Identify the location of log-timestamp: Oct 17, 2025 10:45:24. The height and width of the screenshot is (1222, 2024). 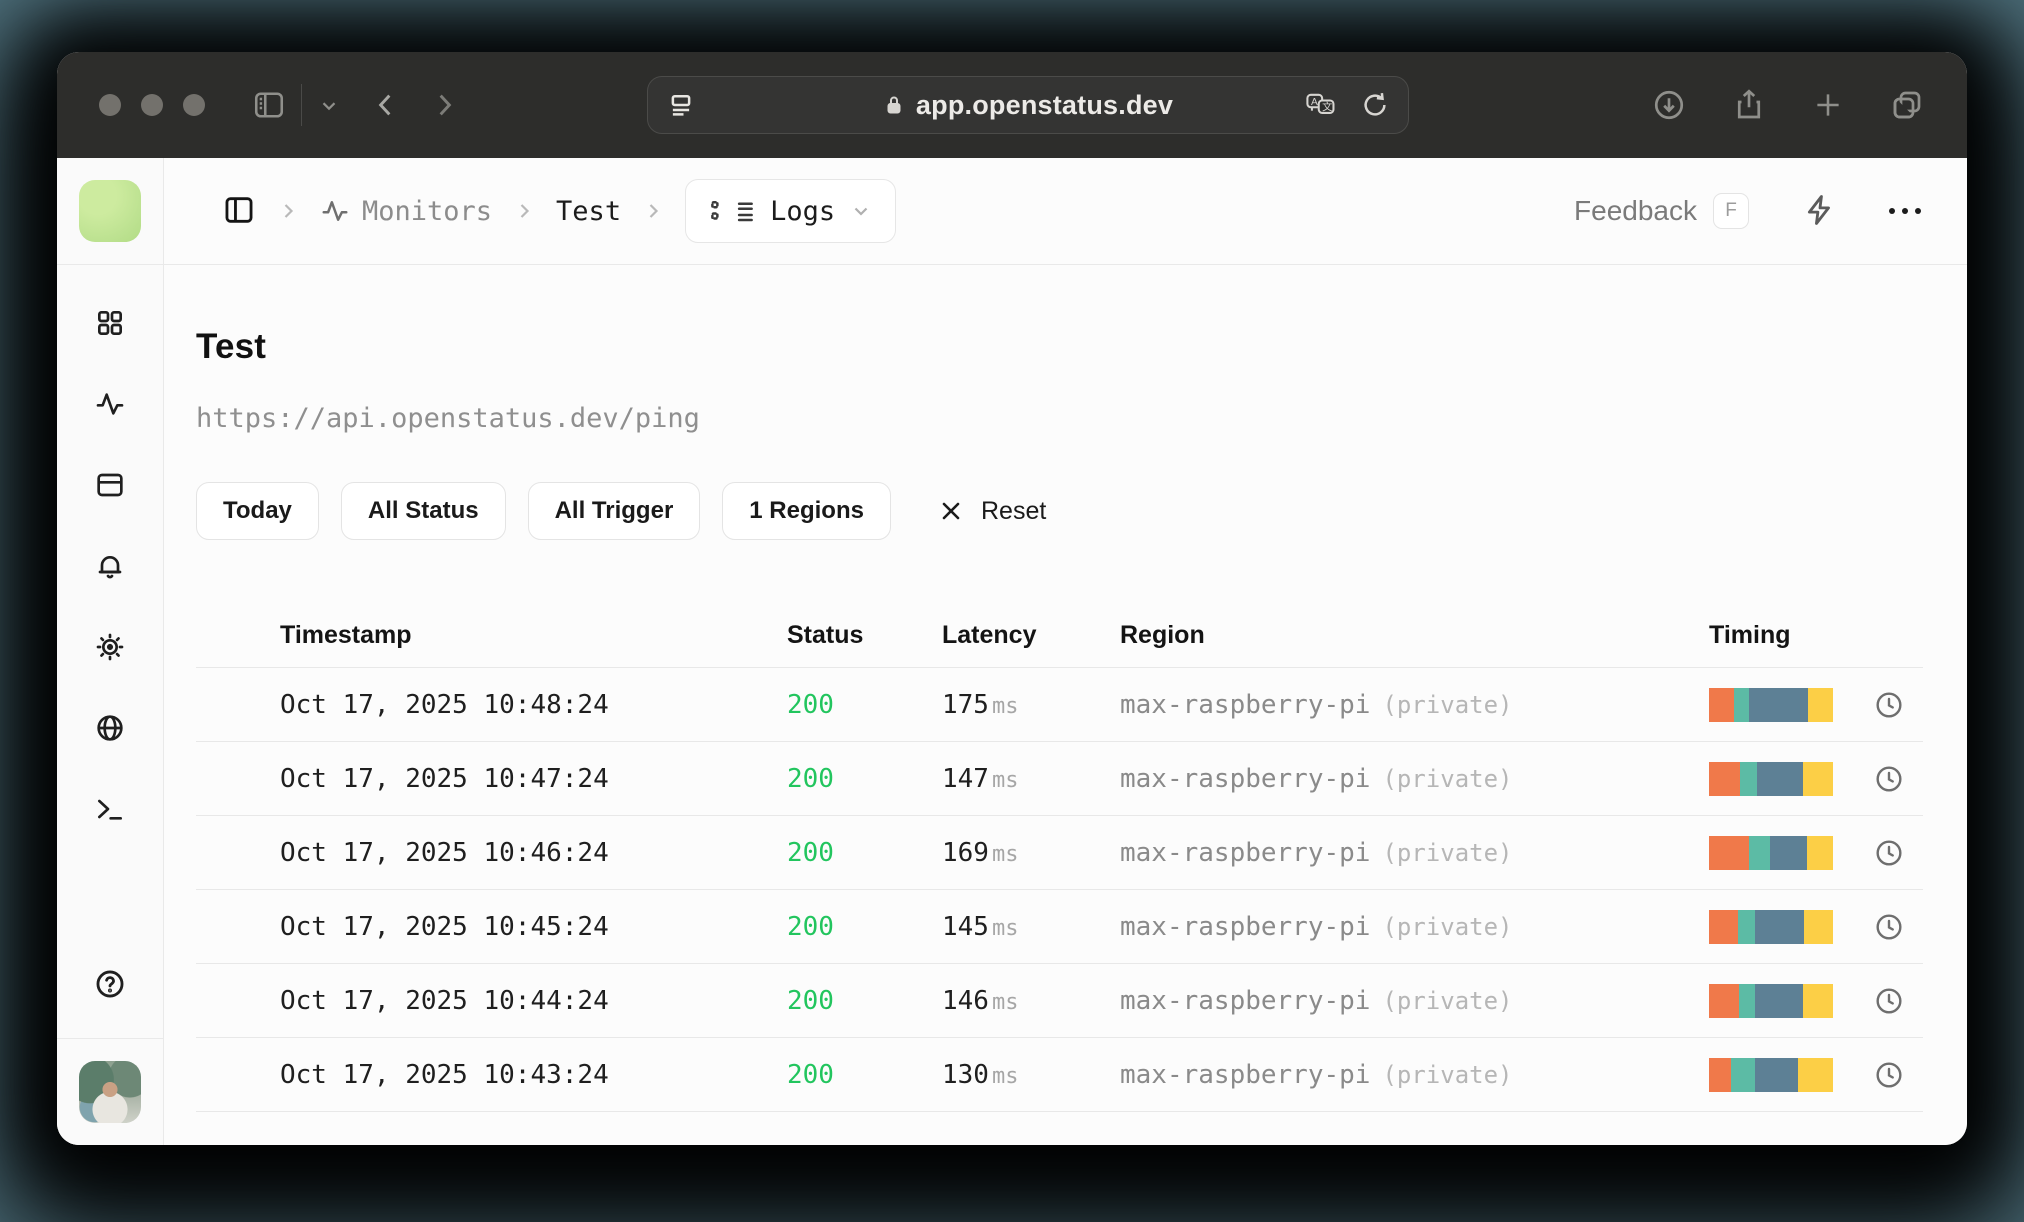
(444, 926).